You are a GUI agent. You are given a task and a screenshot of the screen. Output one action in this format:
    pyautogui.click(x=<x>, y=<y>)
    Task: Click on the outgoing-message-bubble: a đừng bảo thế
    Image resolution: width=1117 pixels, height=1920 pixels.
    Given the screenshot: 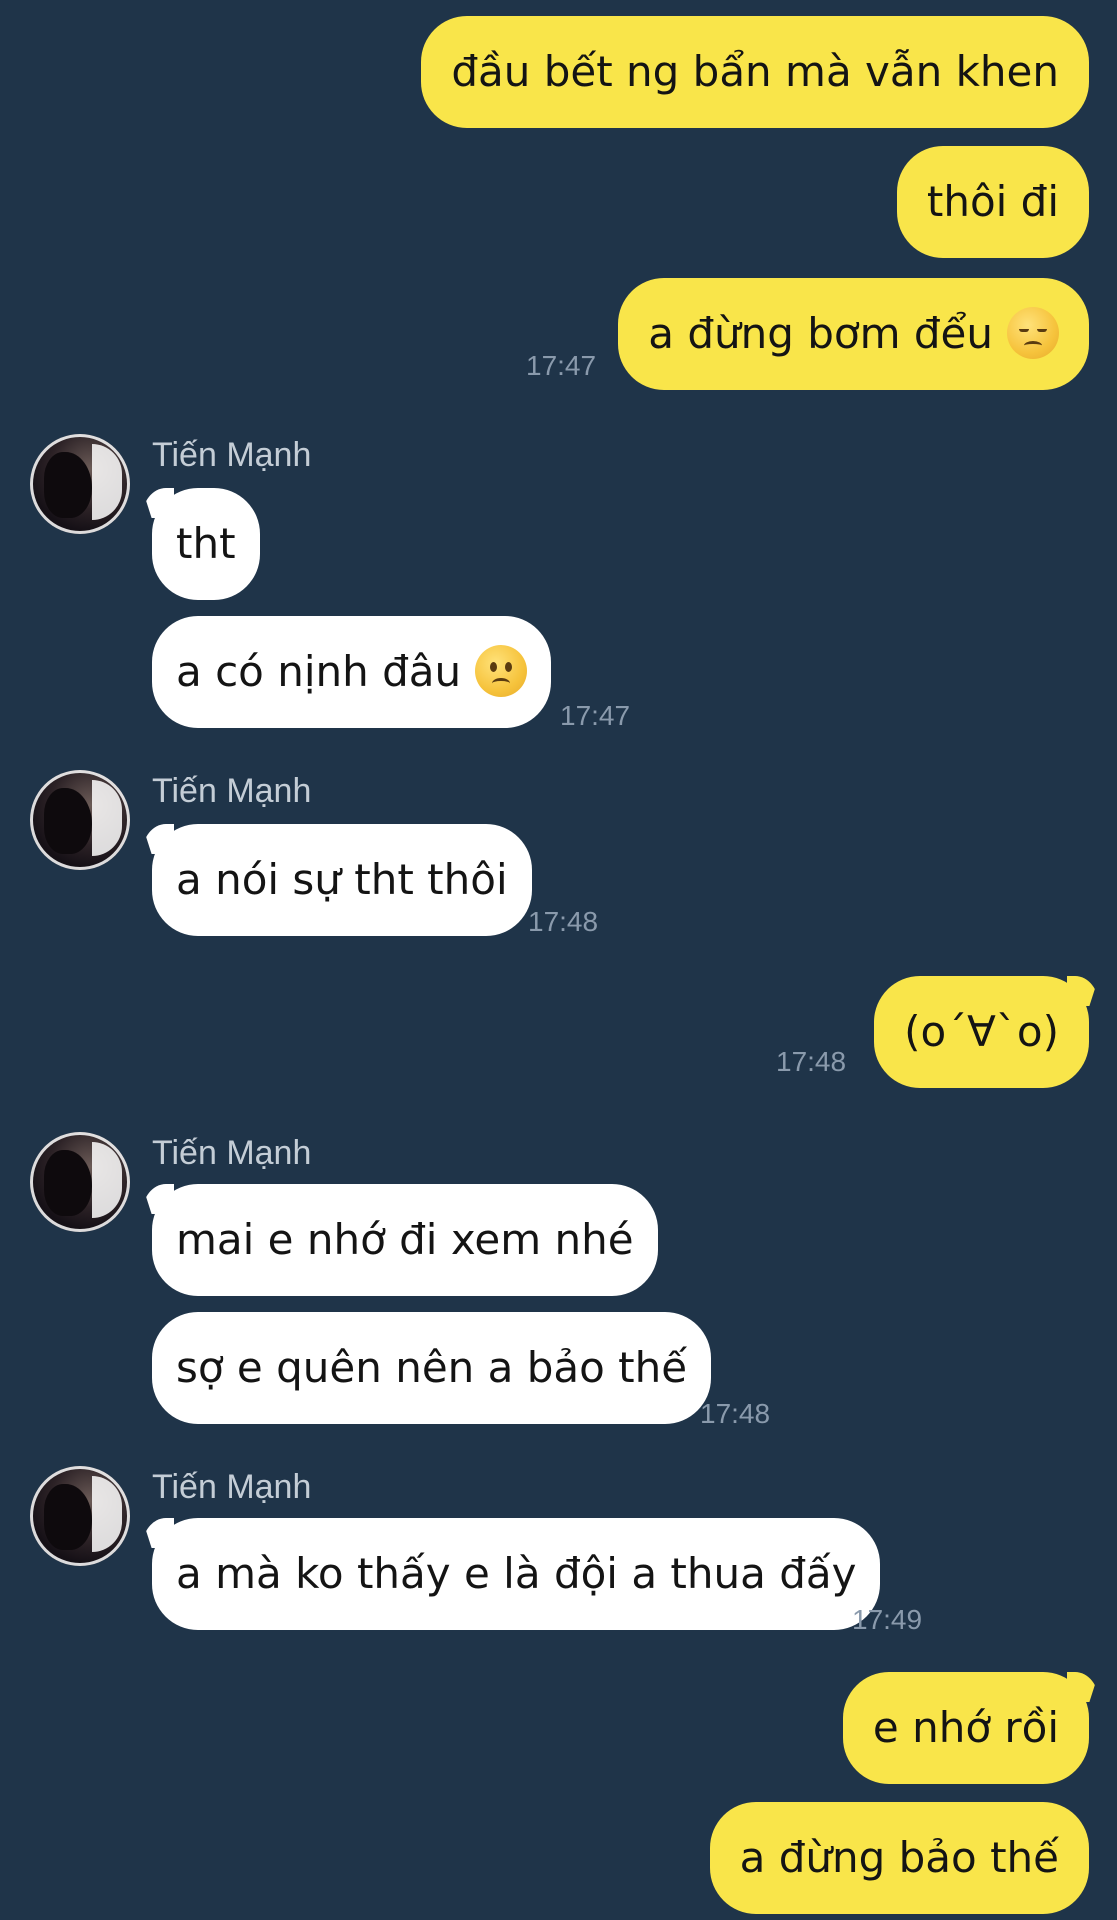 What is the action you would take?
    pyautogui.click(x=899, y=1858)
    